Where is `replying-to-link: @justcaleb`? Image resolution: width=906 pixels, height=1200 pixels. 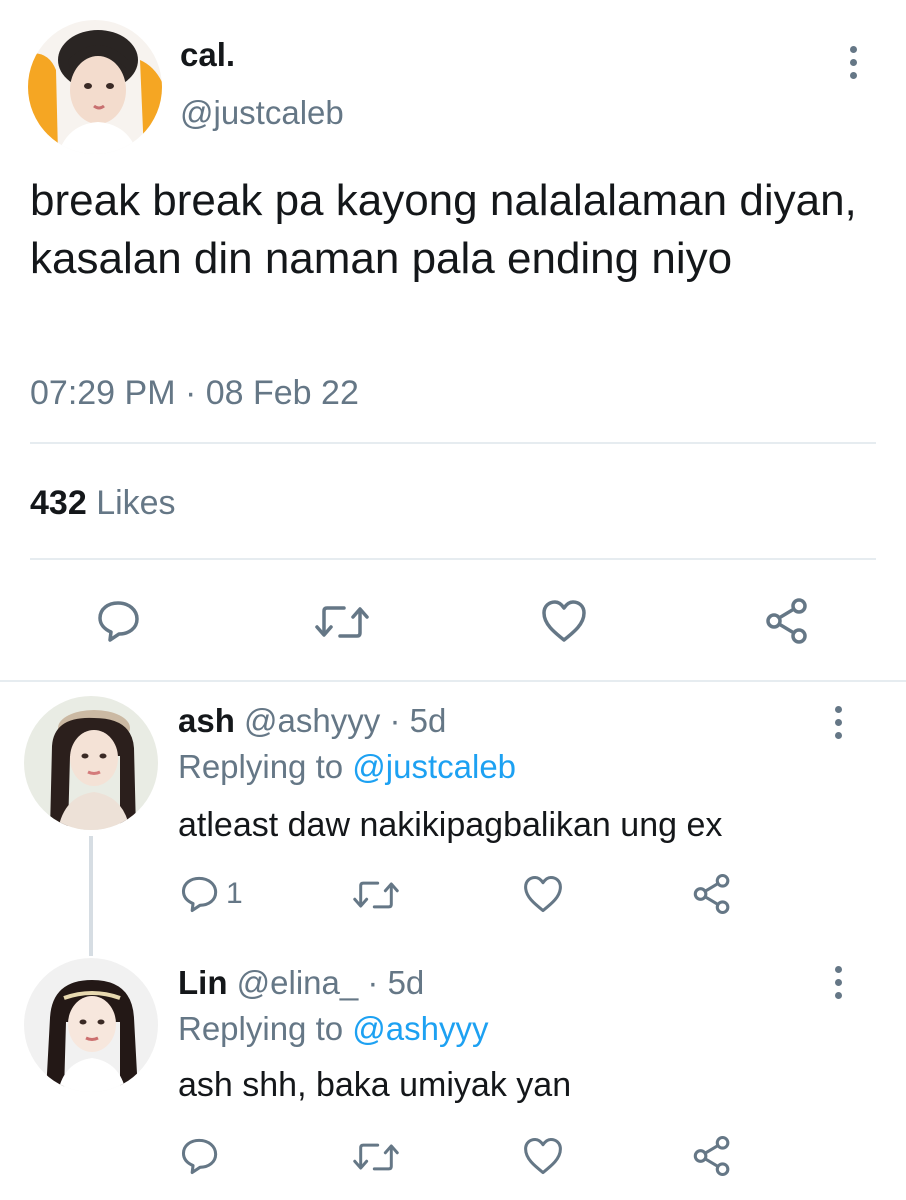
replying-to-link: @justcaleb is located at coordinates (434, 766).